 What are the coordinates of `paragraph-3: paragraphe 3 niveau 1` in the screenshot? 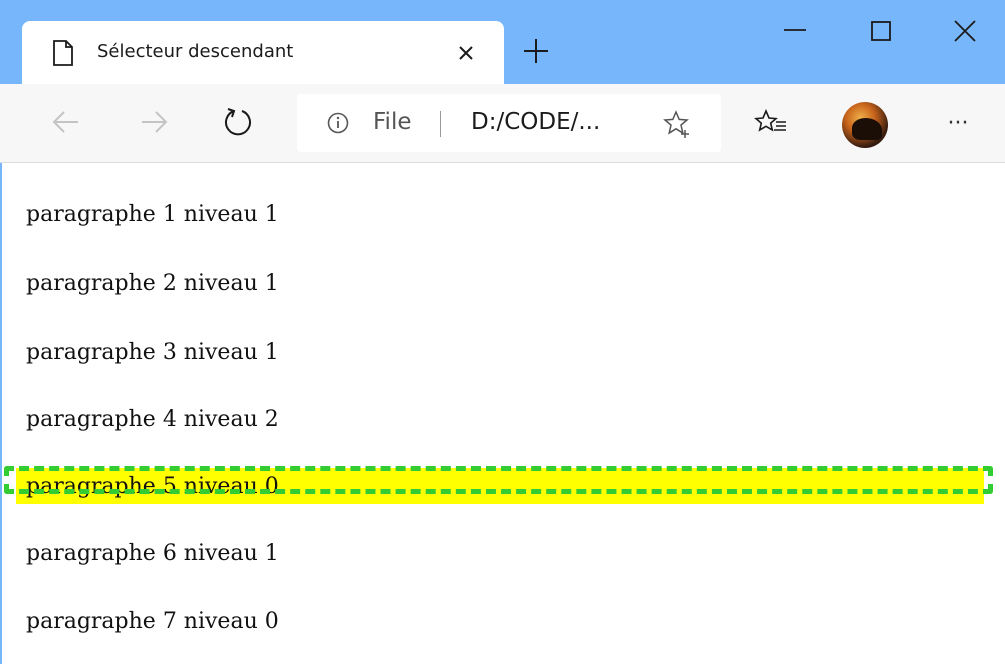 It's located at (152, 352).